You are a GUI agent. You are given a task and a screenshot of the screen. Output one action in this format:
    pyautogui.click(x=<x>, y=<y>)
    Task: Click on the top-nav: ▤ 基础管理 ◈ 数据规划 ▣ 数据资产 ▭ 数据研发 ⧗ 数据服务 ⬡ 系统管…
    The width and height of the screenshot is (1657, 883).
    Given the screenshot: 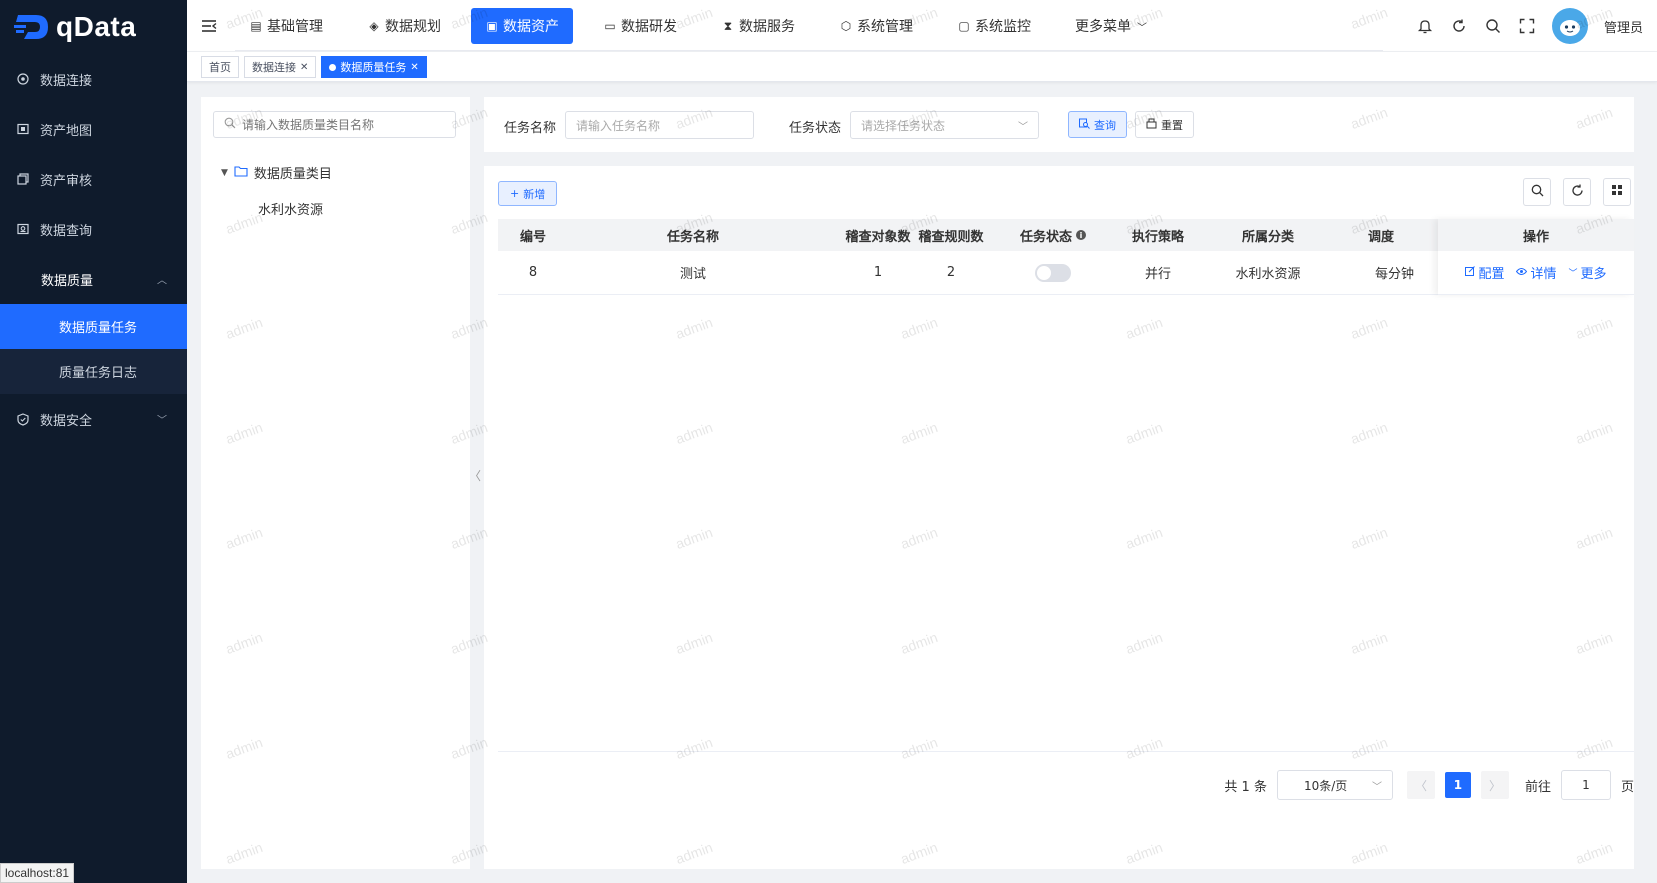 What is the action you would take?
    pyautogui.click(x=707, y=26)
    